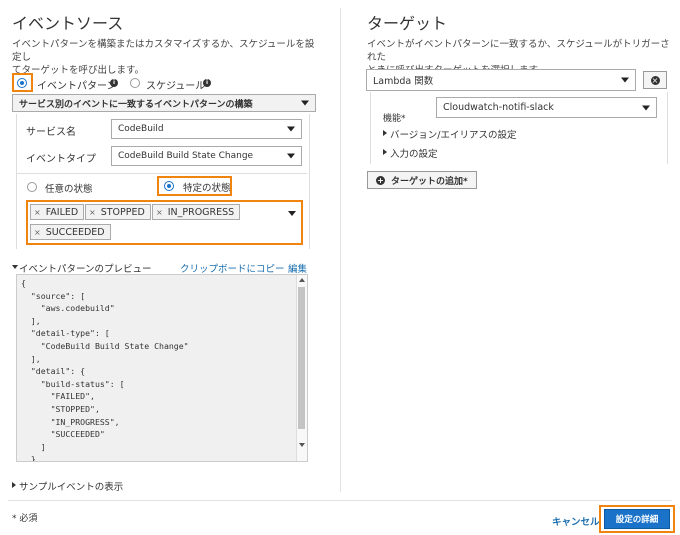 This screenshot has height=535, width=680. Describe the element at coordinates (62, 212) in the screenshot. I see `state-chip-label: FAILED` at that location.